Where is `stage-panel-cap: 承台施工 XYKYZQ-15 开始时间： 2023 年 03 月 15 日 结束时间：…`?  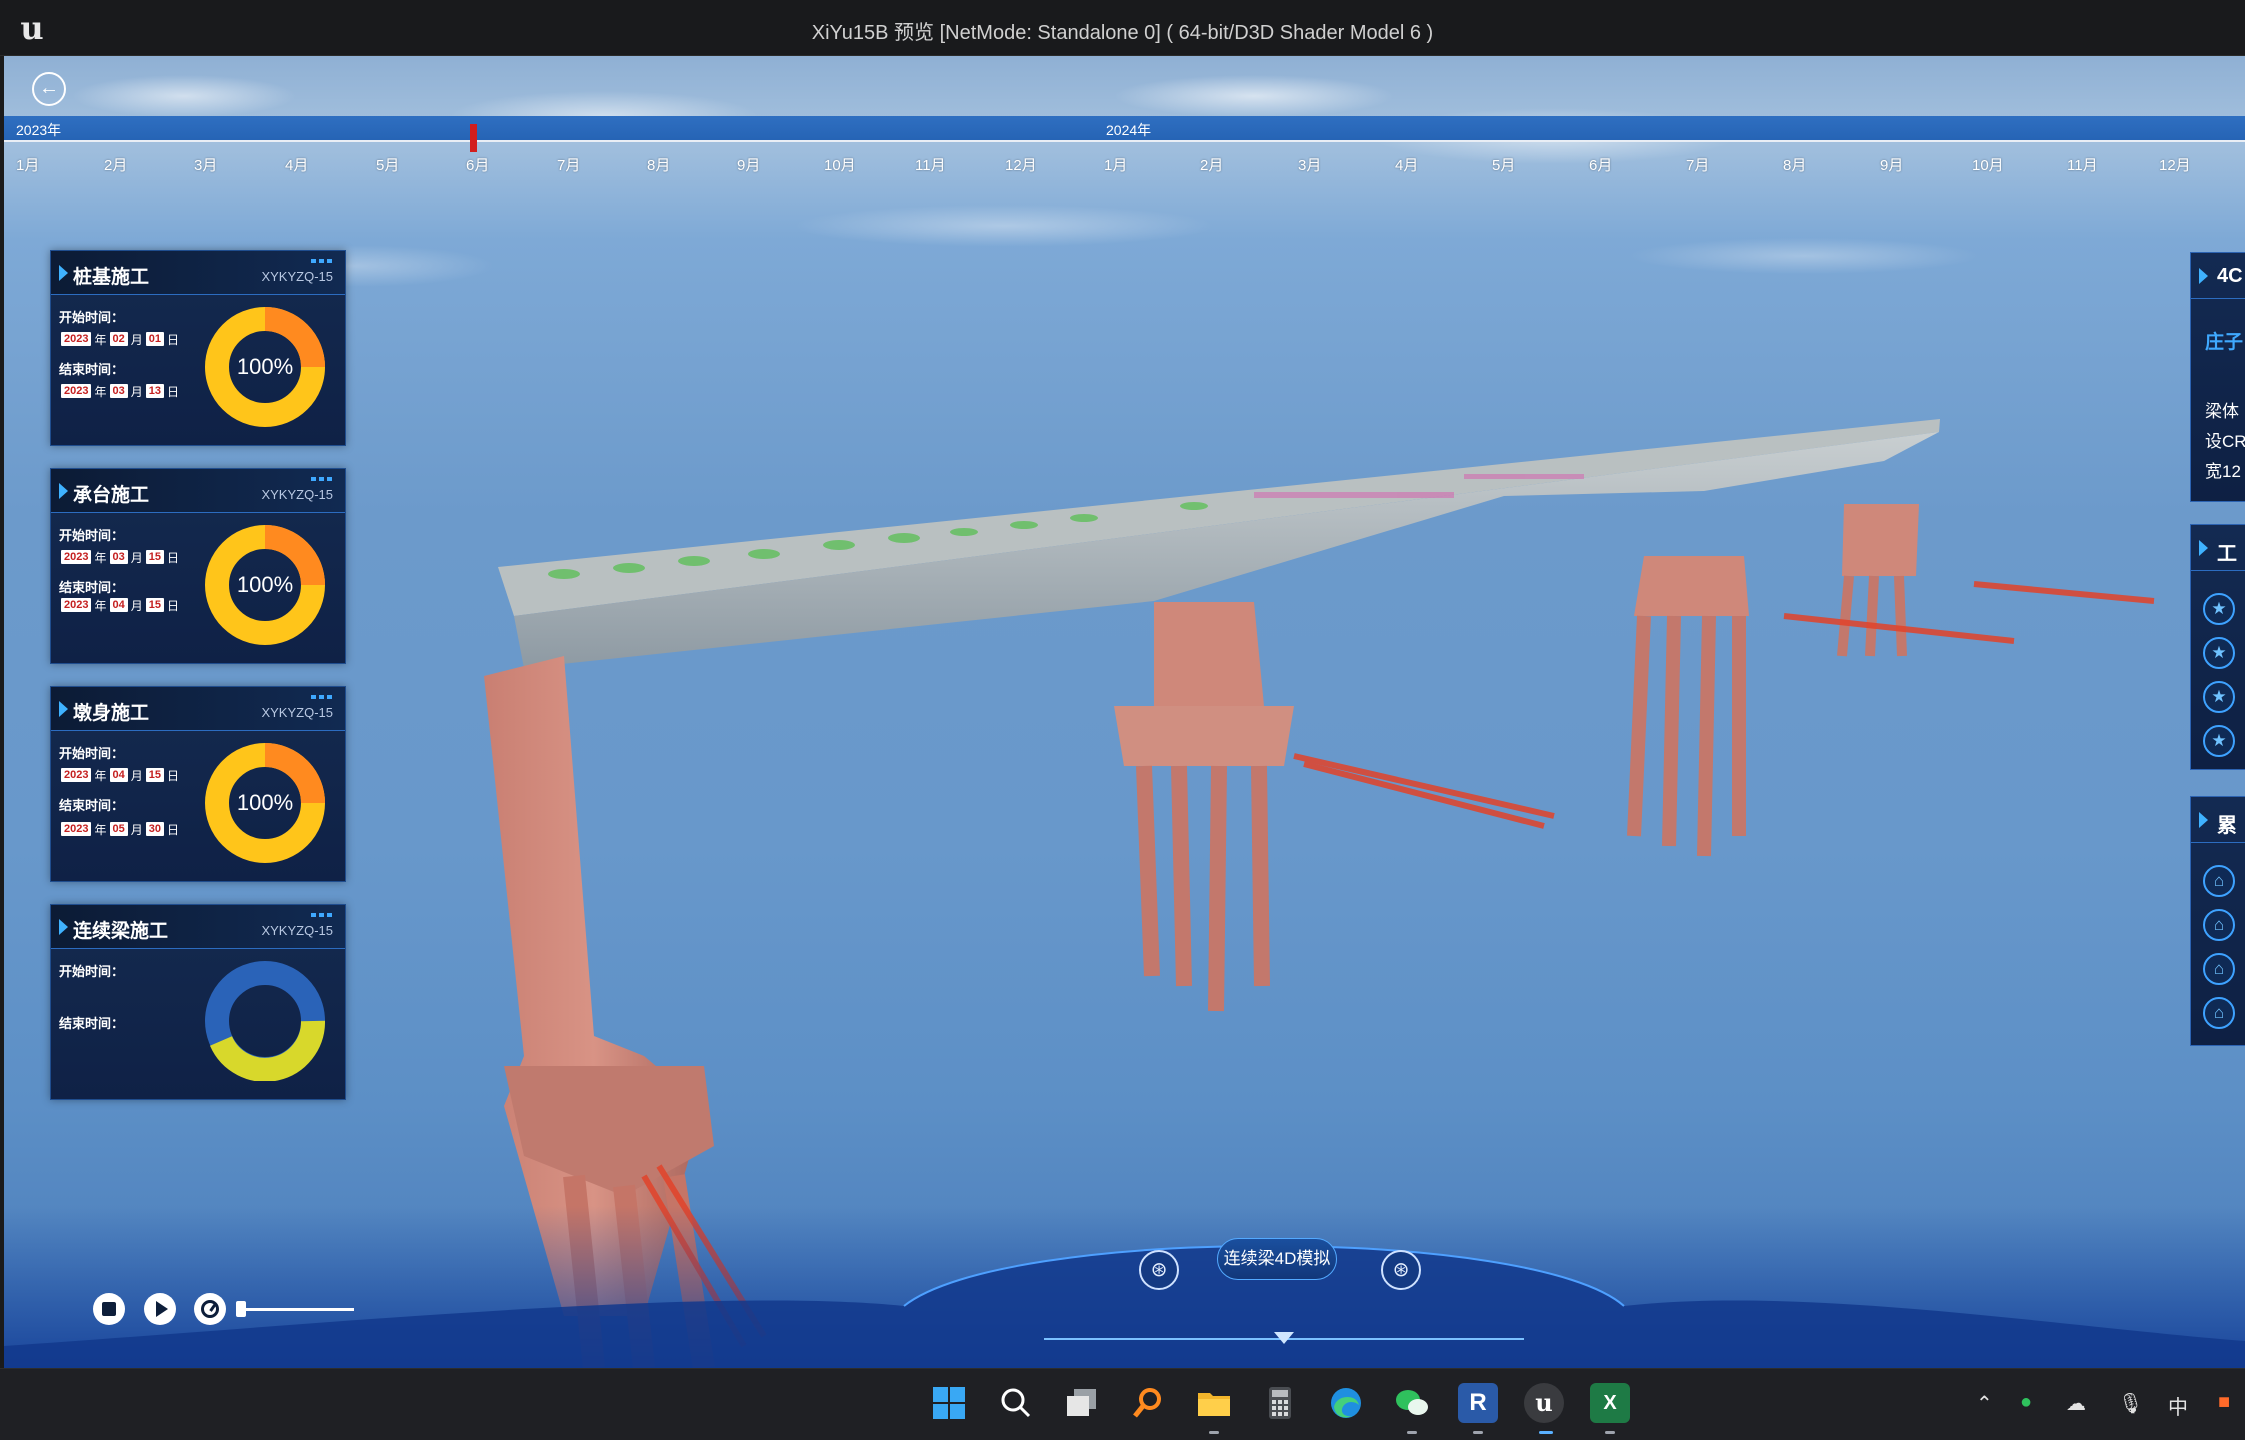 stage-panel-cap: 承台施工 XYKYZQ-15 开始时间： 2023 年 03 月 15 日 结束时间：… is located at coordinates (198, 566).